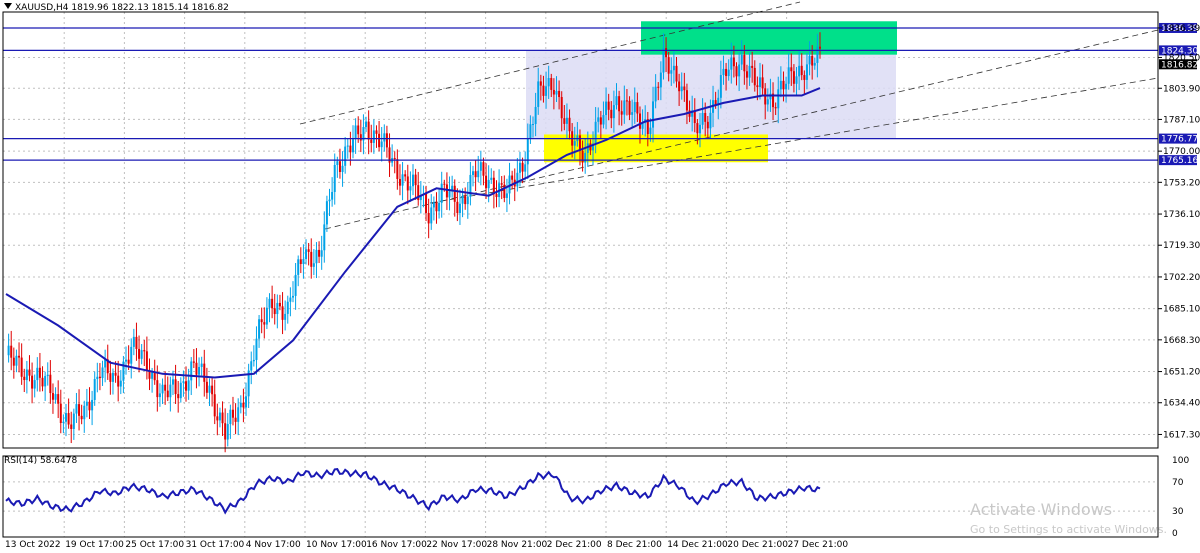  I want to click on x-tick-label: 31 Oct 17:00, so click(215, 545).